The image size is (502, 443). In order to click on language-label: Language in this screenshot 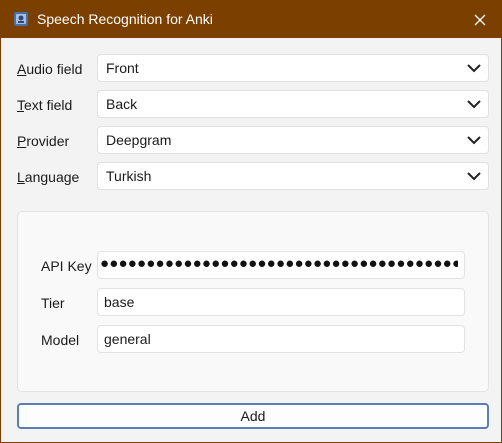, I will do `click(48, 177)`.